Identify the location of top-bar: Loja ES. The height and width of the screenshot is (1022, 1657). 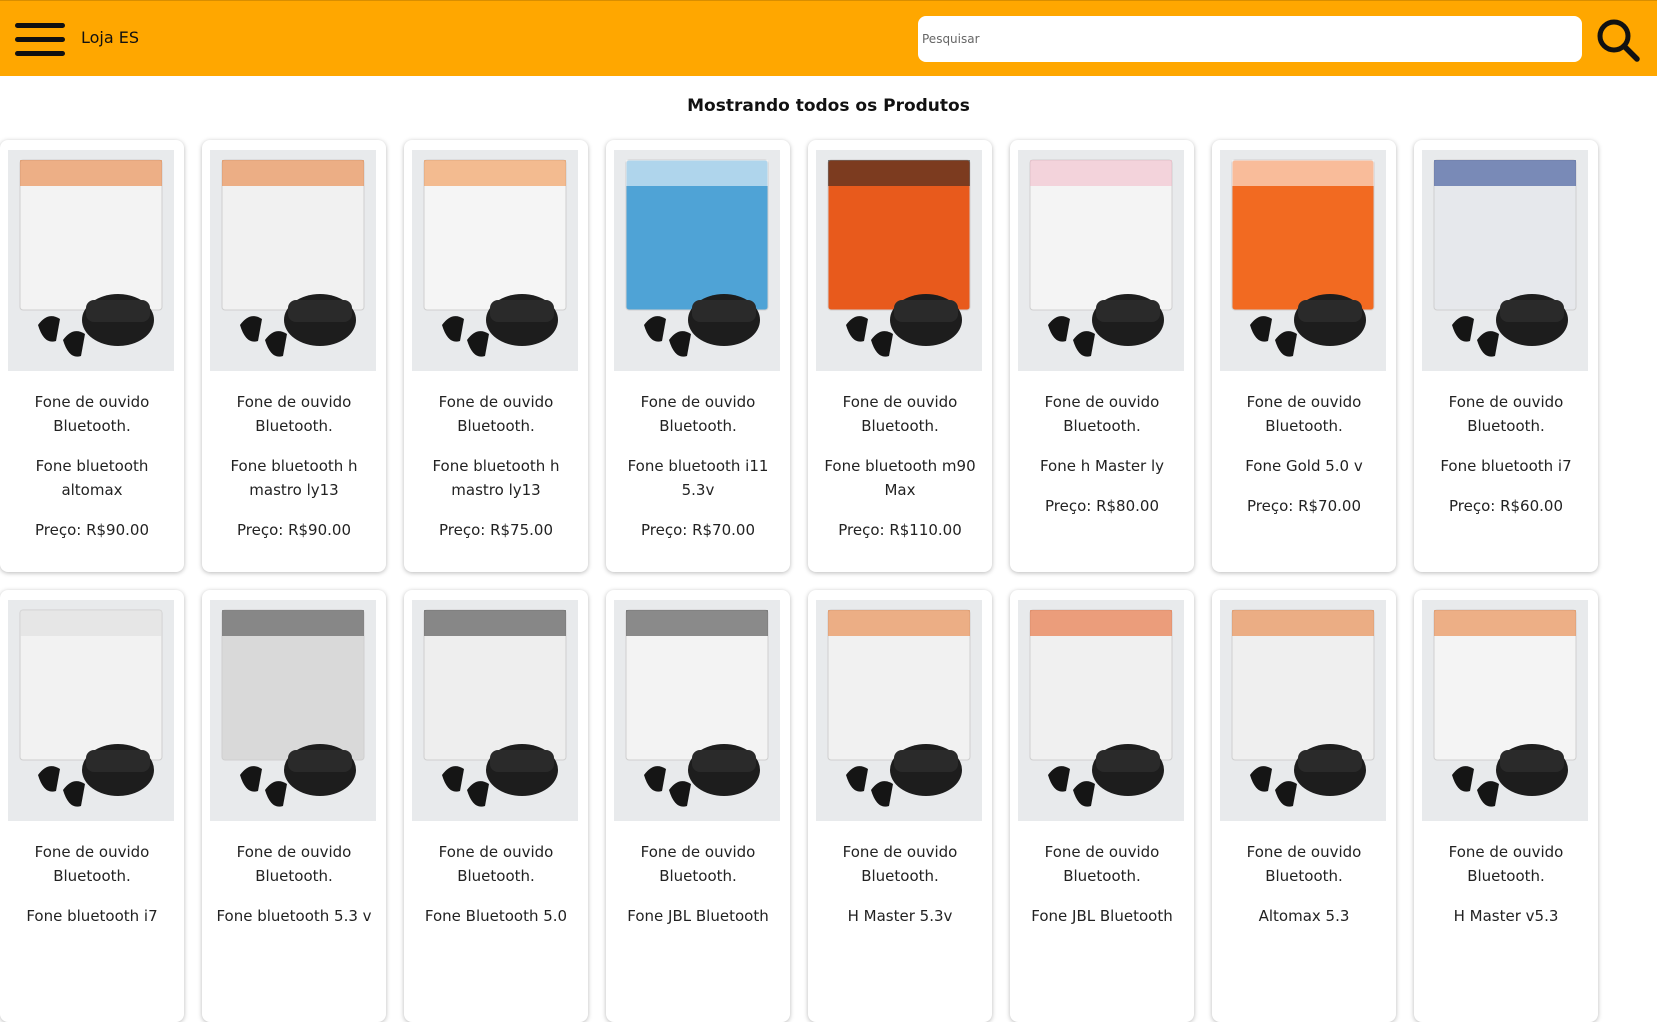
(828, 38).